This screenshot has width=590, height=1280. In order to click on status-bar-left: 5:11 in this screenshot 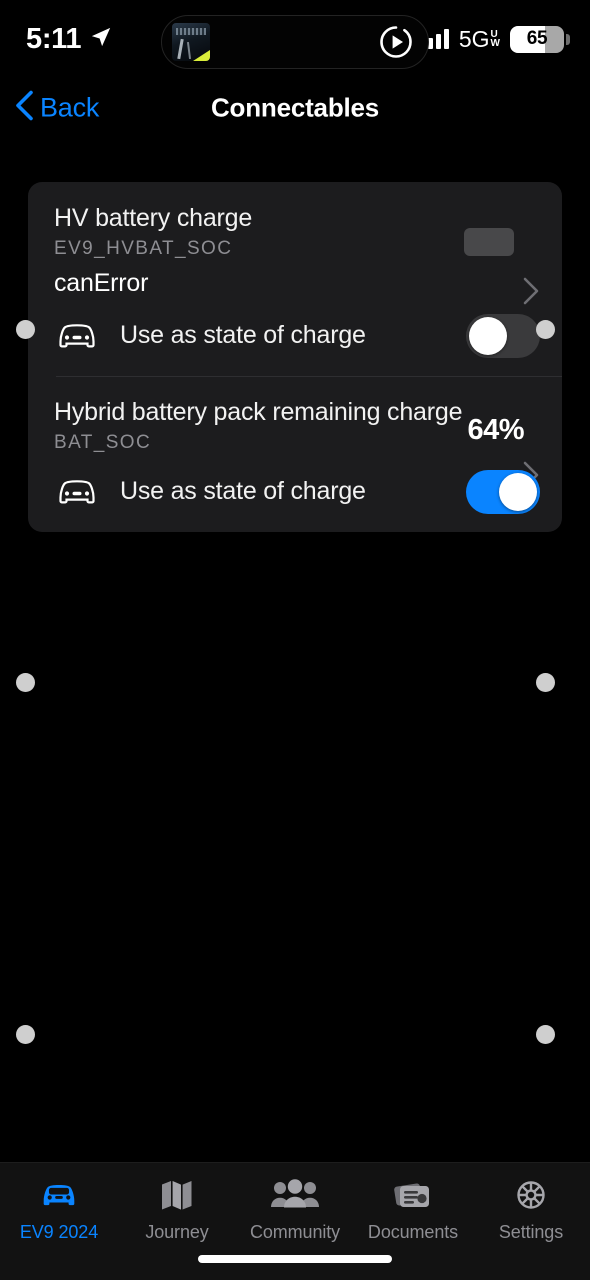, I will do `click(69, 39)`.